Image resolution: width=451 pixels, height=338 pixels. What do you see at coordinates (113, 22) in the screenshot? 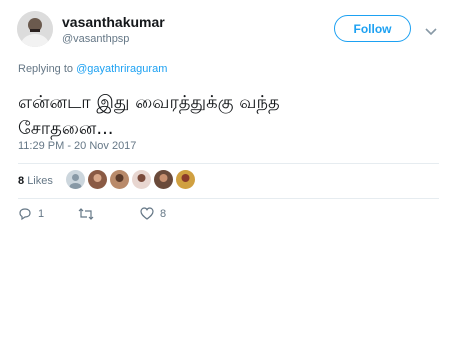
I see `author-name: vasanthakumar` at bounding box center [113, 22].